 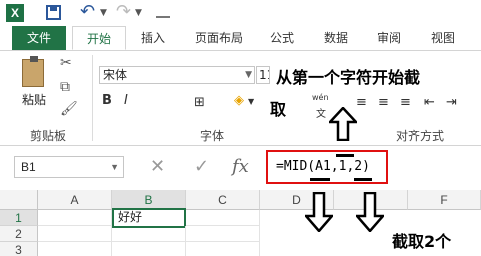 What do you see at coordinates (320, 97) in the screenshot?
I see `phonetic-icon: wén` at bounding box center [320, 97].